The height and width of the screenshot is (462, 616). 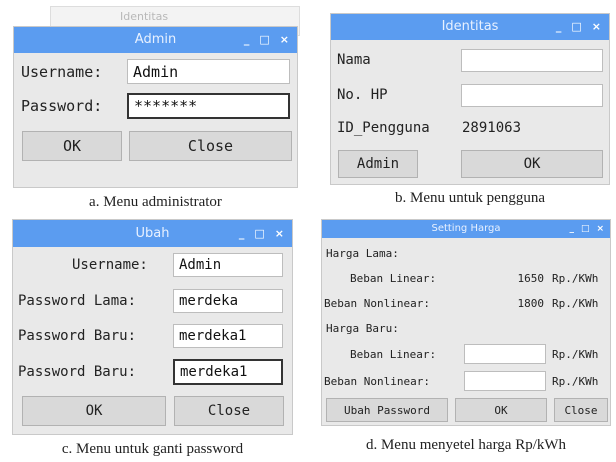 What do you see at coordinates (383, 128) in the screenshot?
I see `id-pengguna-label: ID_Pengguna` at bounding box center [383, 128].